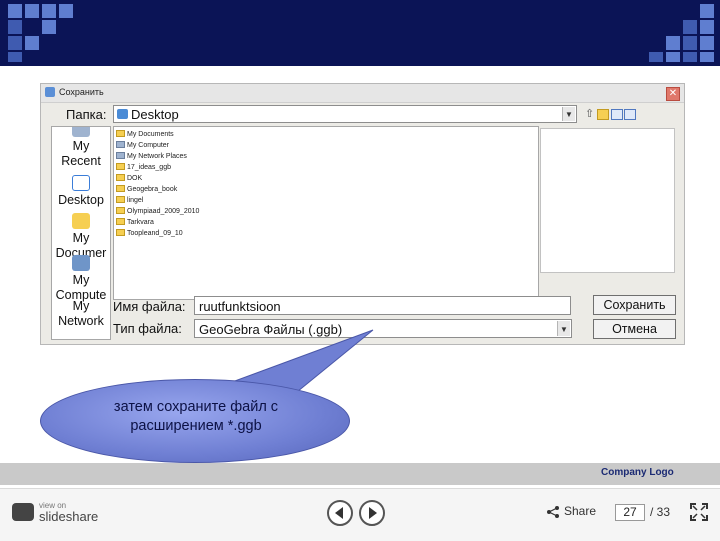 Image resolution: width=720 pixels, height=541 pixels. I want to click on page-number-input: 27, so click(630, 512).